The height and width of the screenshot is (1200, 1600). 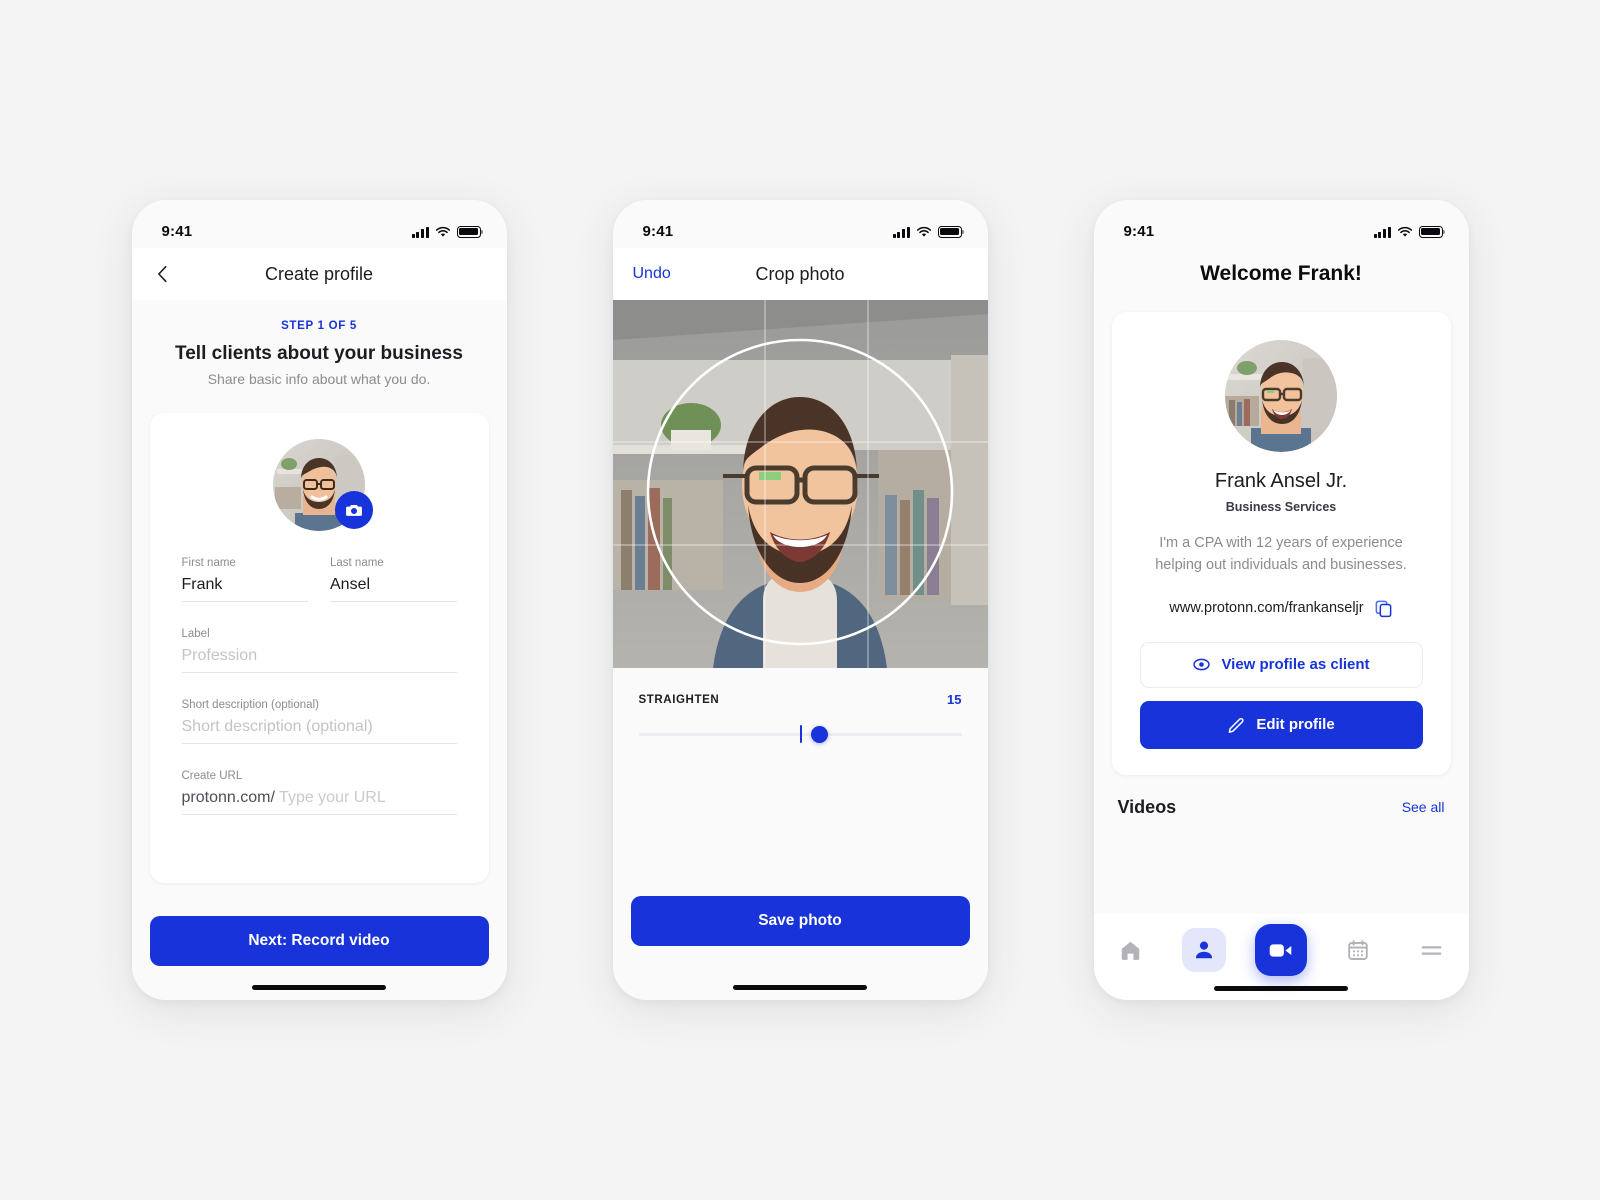 I want to click on create-url-label: Create URL, so click(x=212, y=776).